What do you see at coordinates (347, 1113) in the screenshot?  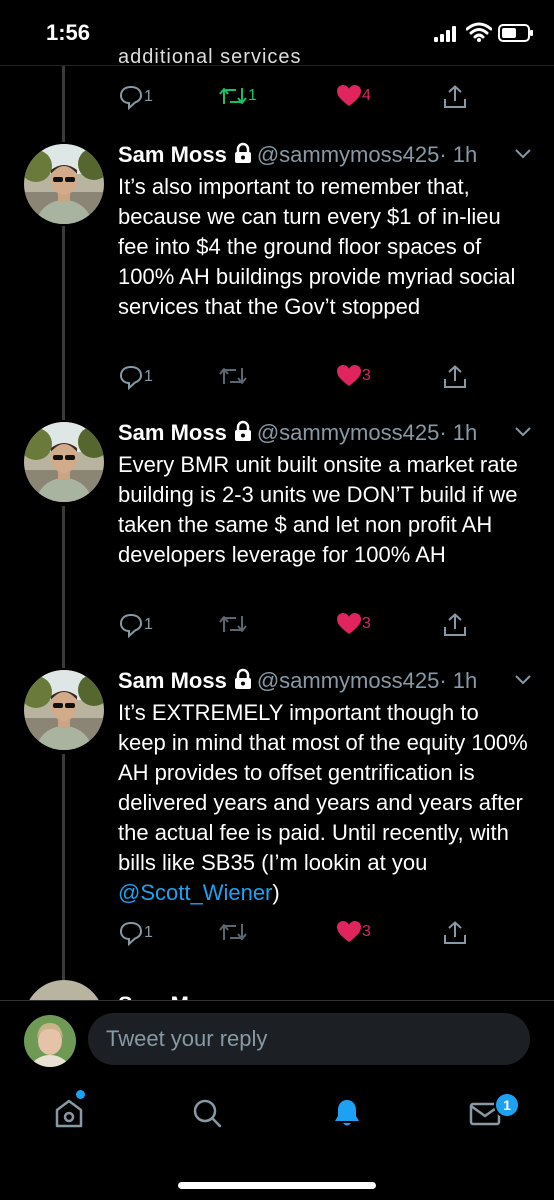 I see `bell-icon` at bounding box center [347, 1113].